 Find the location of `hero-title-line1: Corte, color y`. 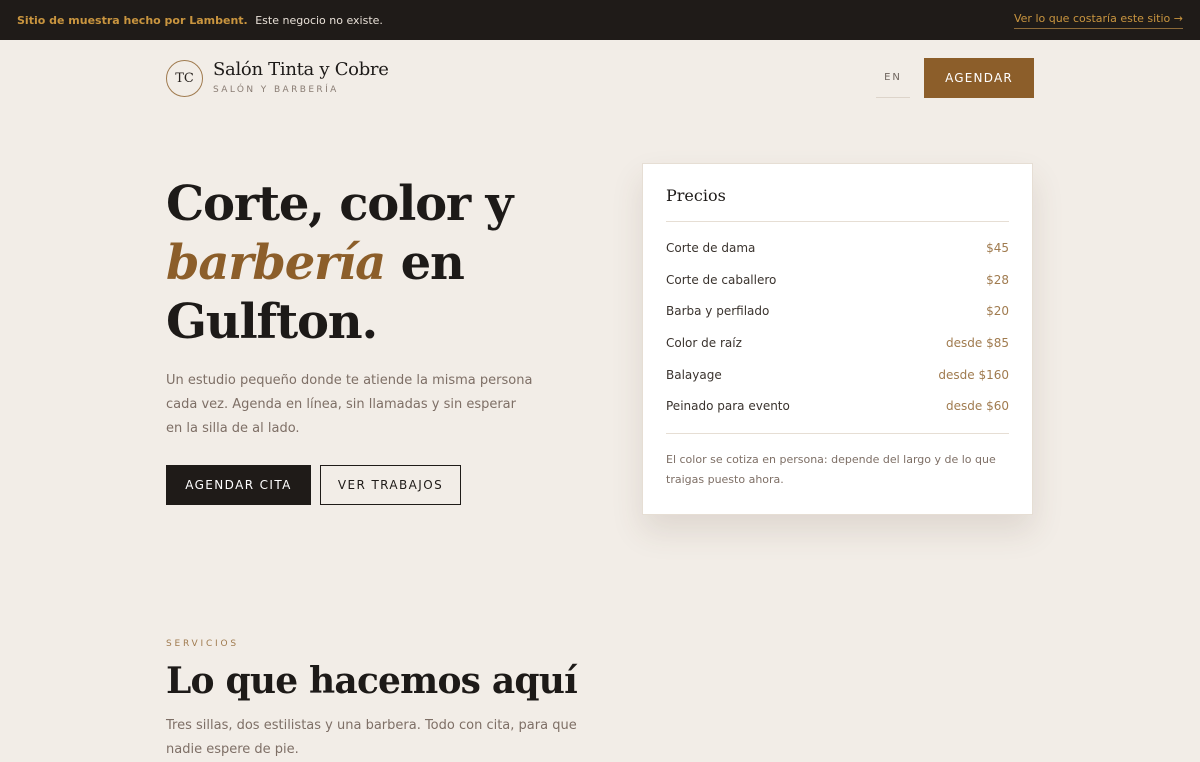

hero-title-line1: Corte, color y is located at coordinates (339, 204).